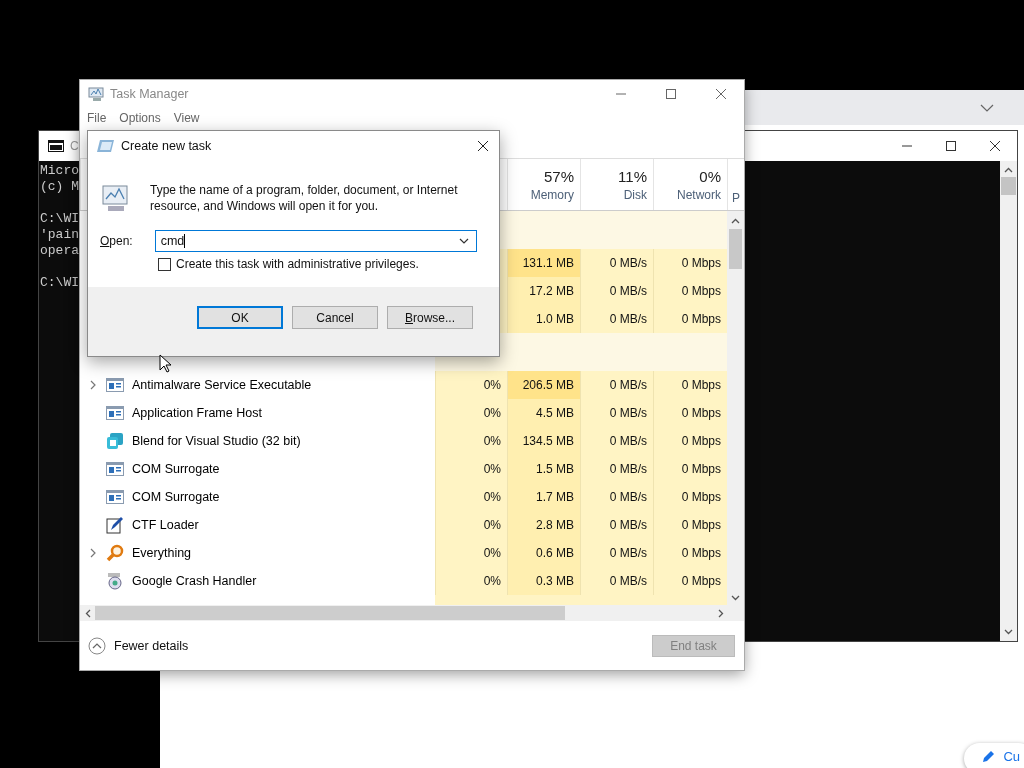 This screenshot has width=1024, height=768. Describe the element at coordinates (543, 553) in the screenshot. I see `table-cell: 0.6 MB` at that location.